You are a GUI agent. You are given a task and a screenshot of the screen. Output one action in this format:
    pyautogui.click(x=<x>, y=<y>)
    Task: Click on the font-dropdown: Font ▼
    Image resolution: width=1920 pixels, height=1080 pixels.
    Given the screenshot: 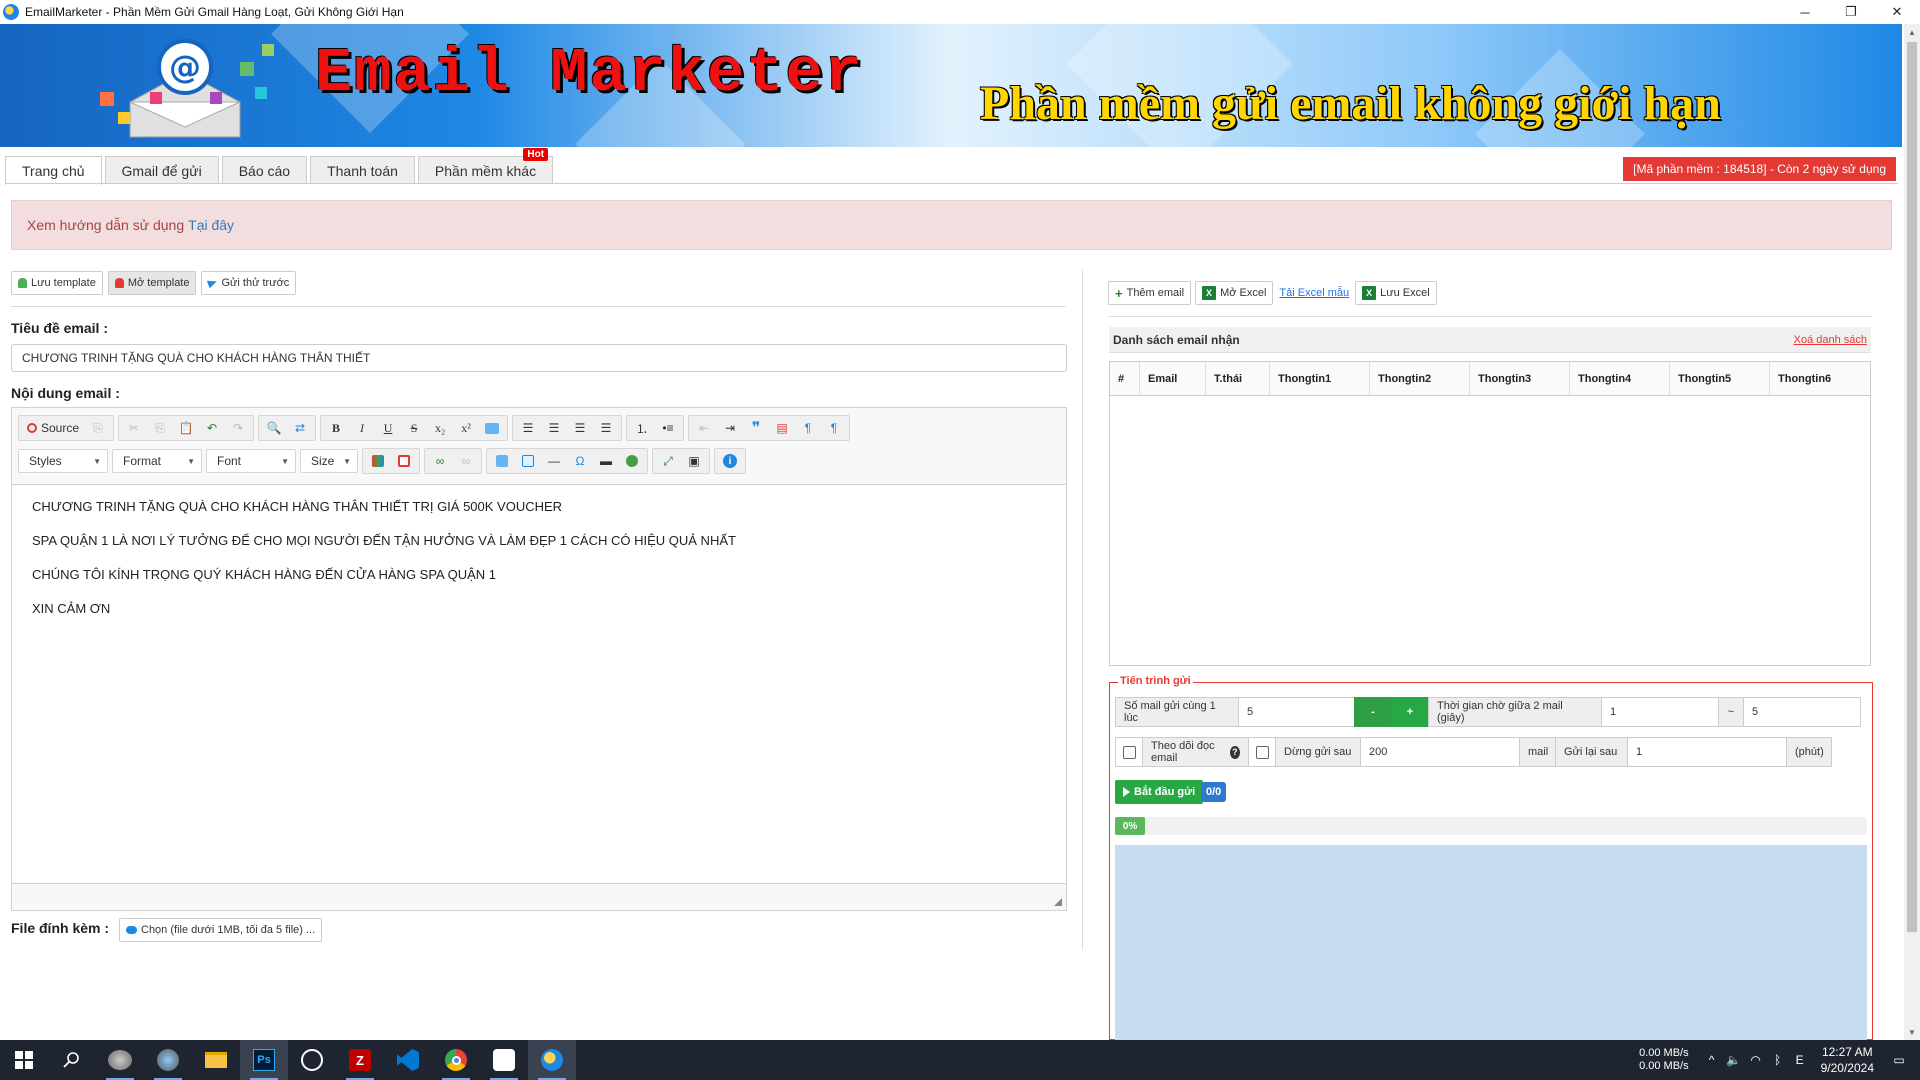 What is the action you would take?
    pyautogui.click(x=251, y=461)
    